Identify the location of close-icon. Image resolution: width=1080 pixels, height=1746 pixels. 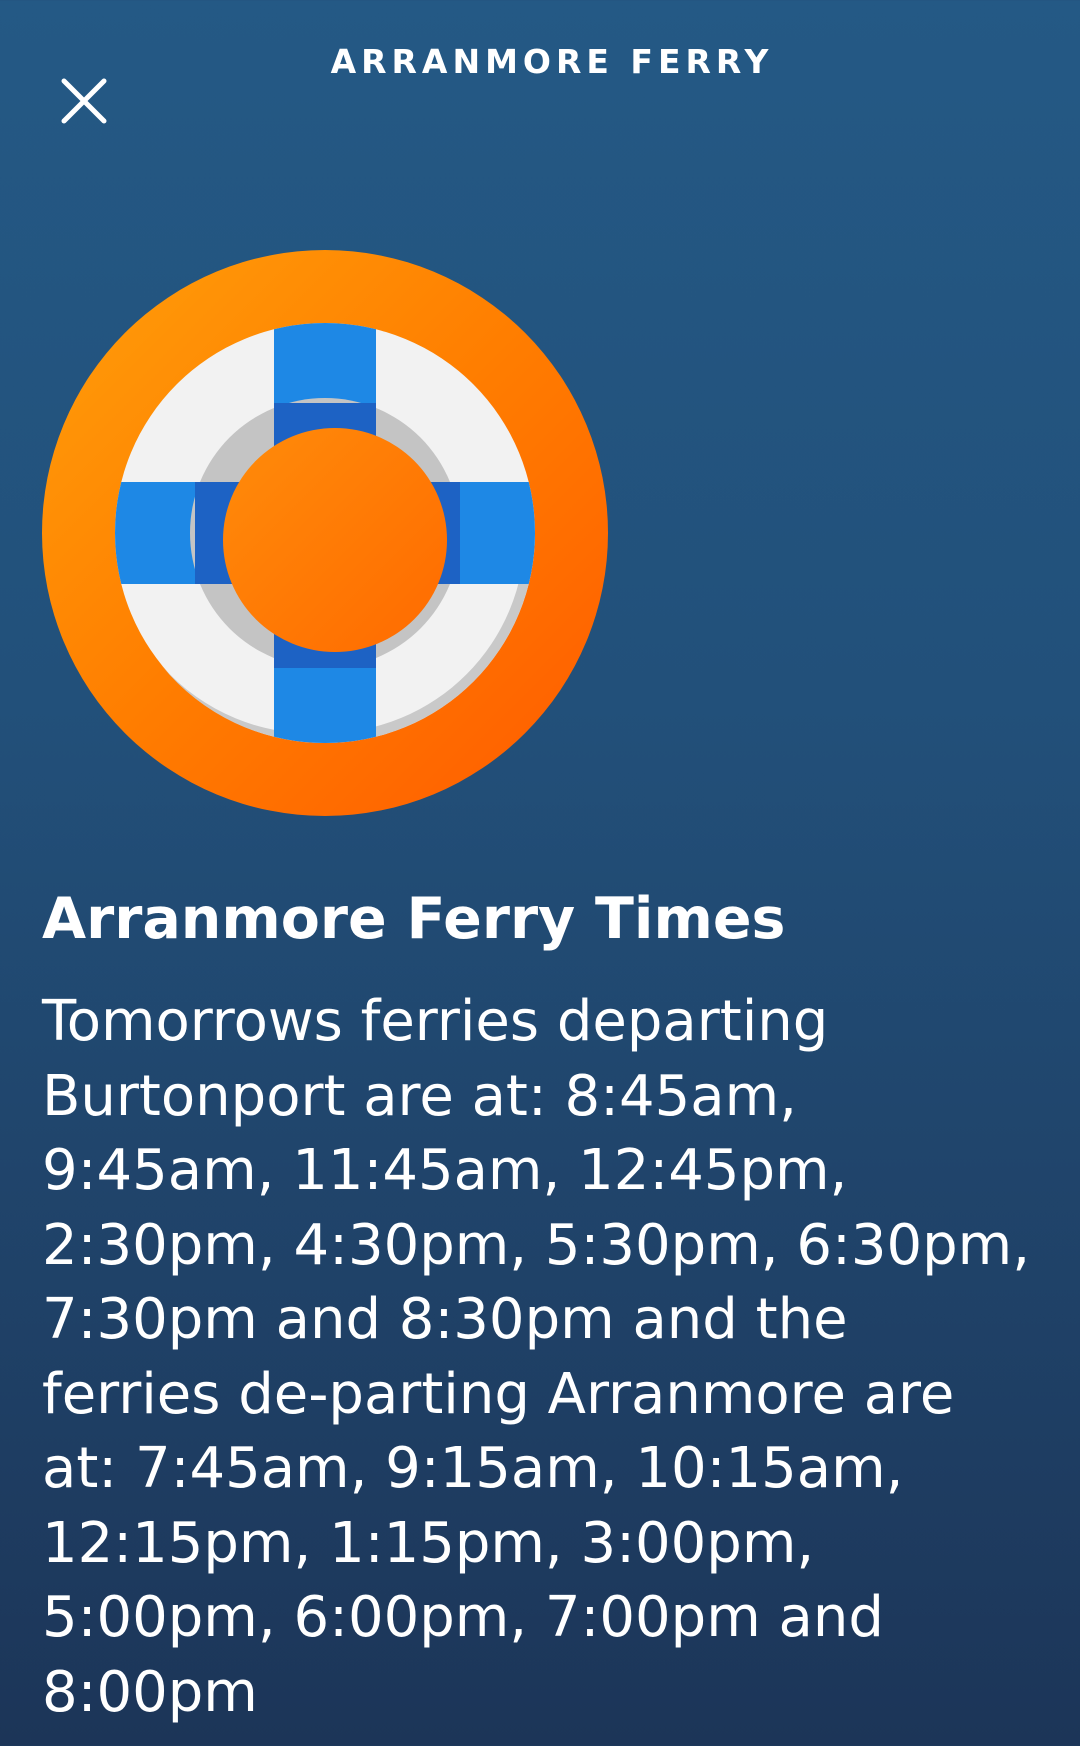
(84, 101).